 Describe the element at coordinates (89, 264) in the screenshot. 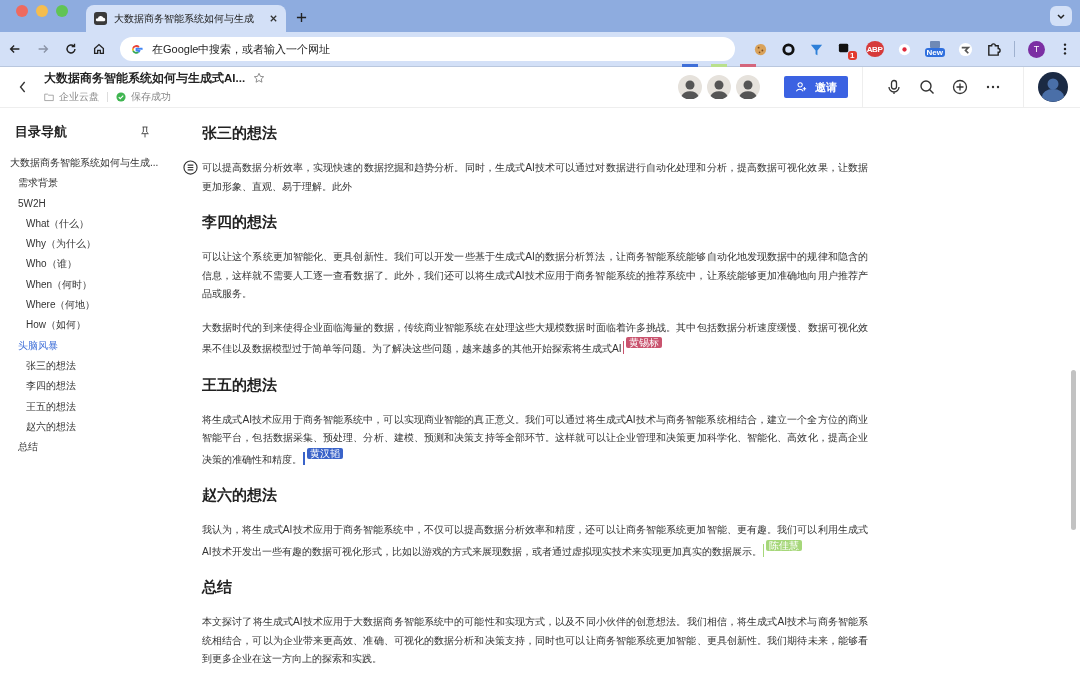

I see `outline-item: Who（谁）` at that location.